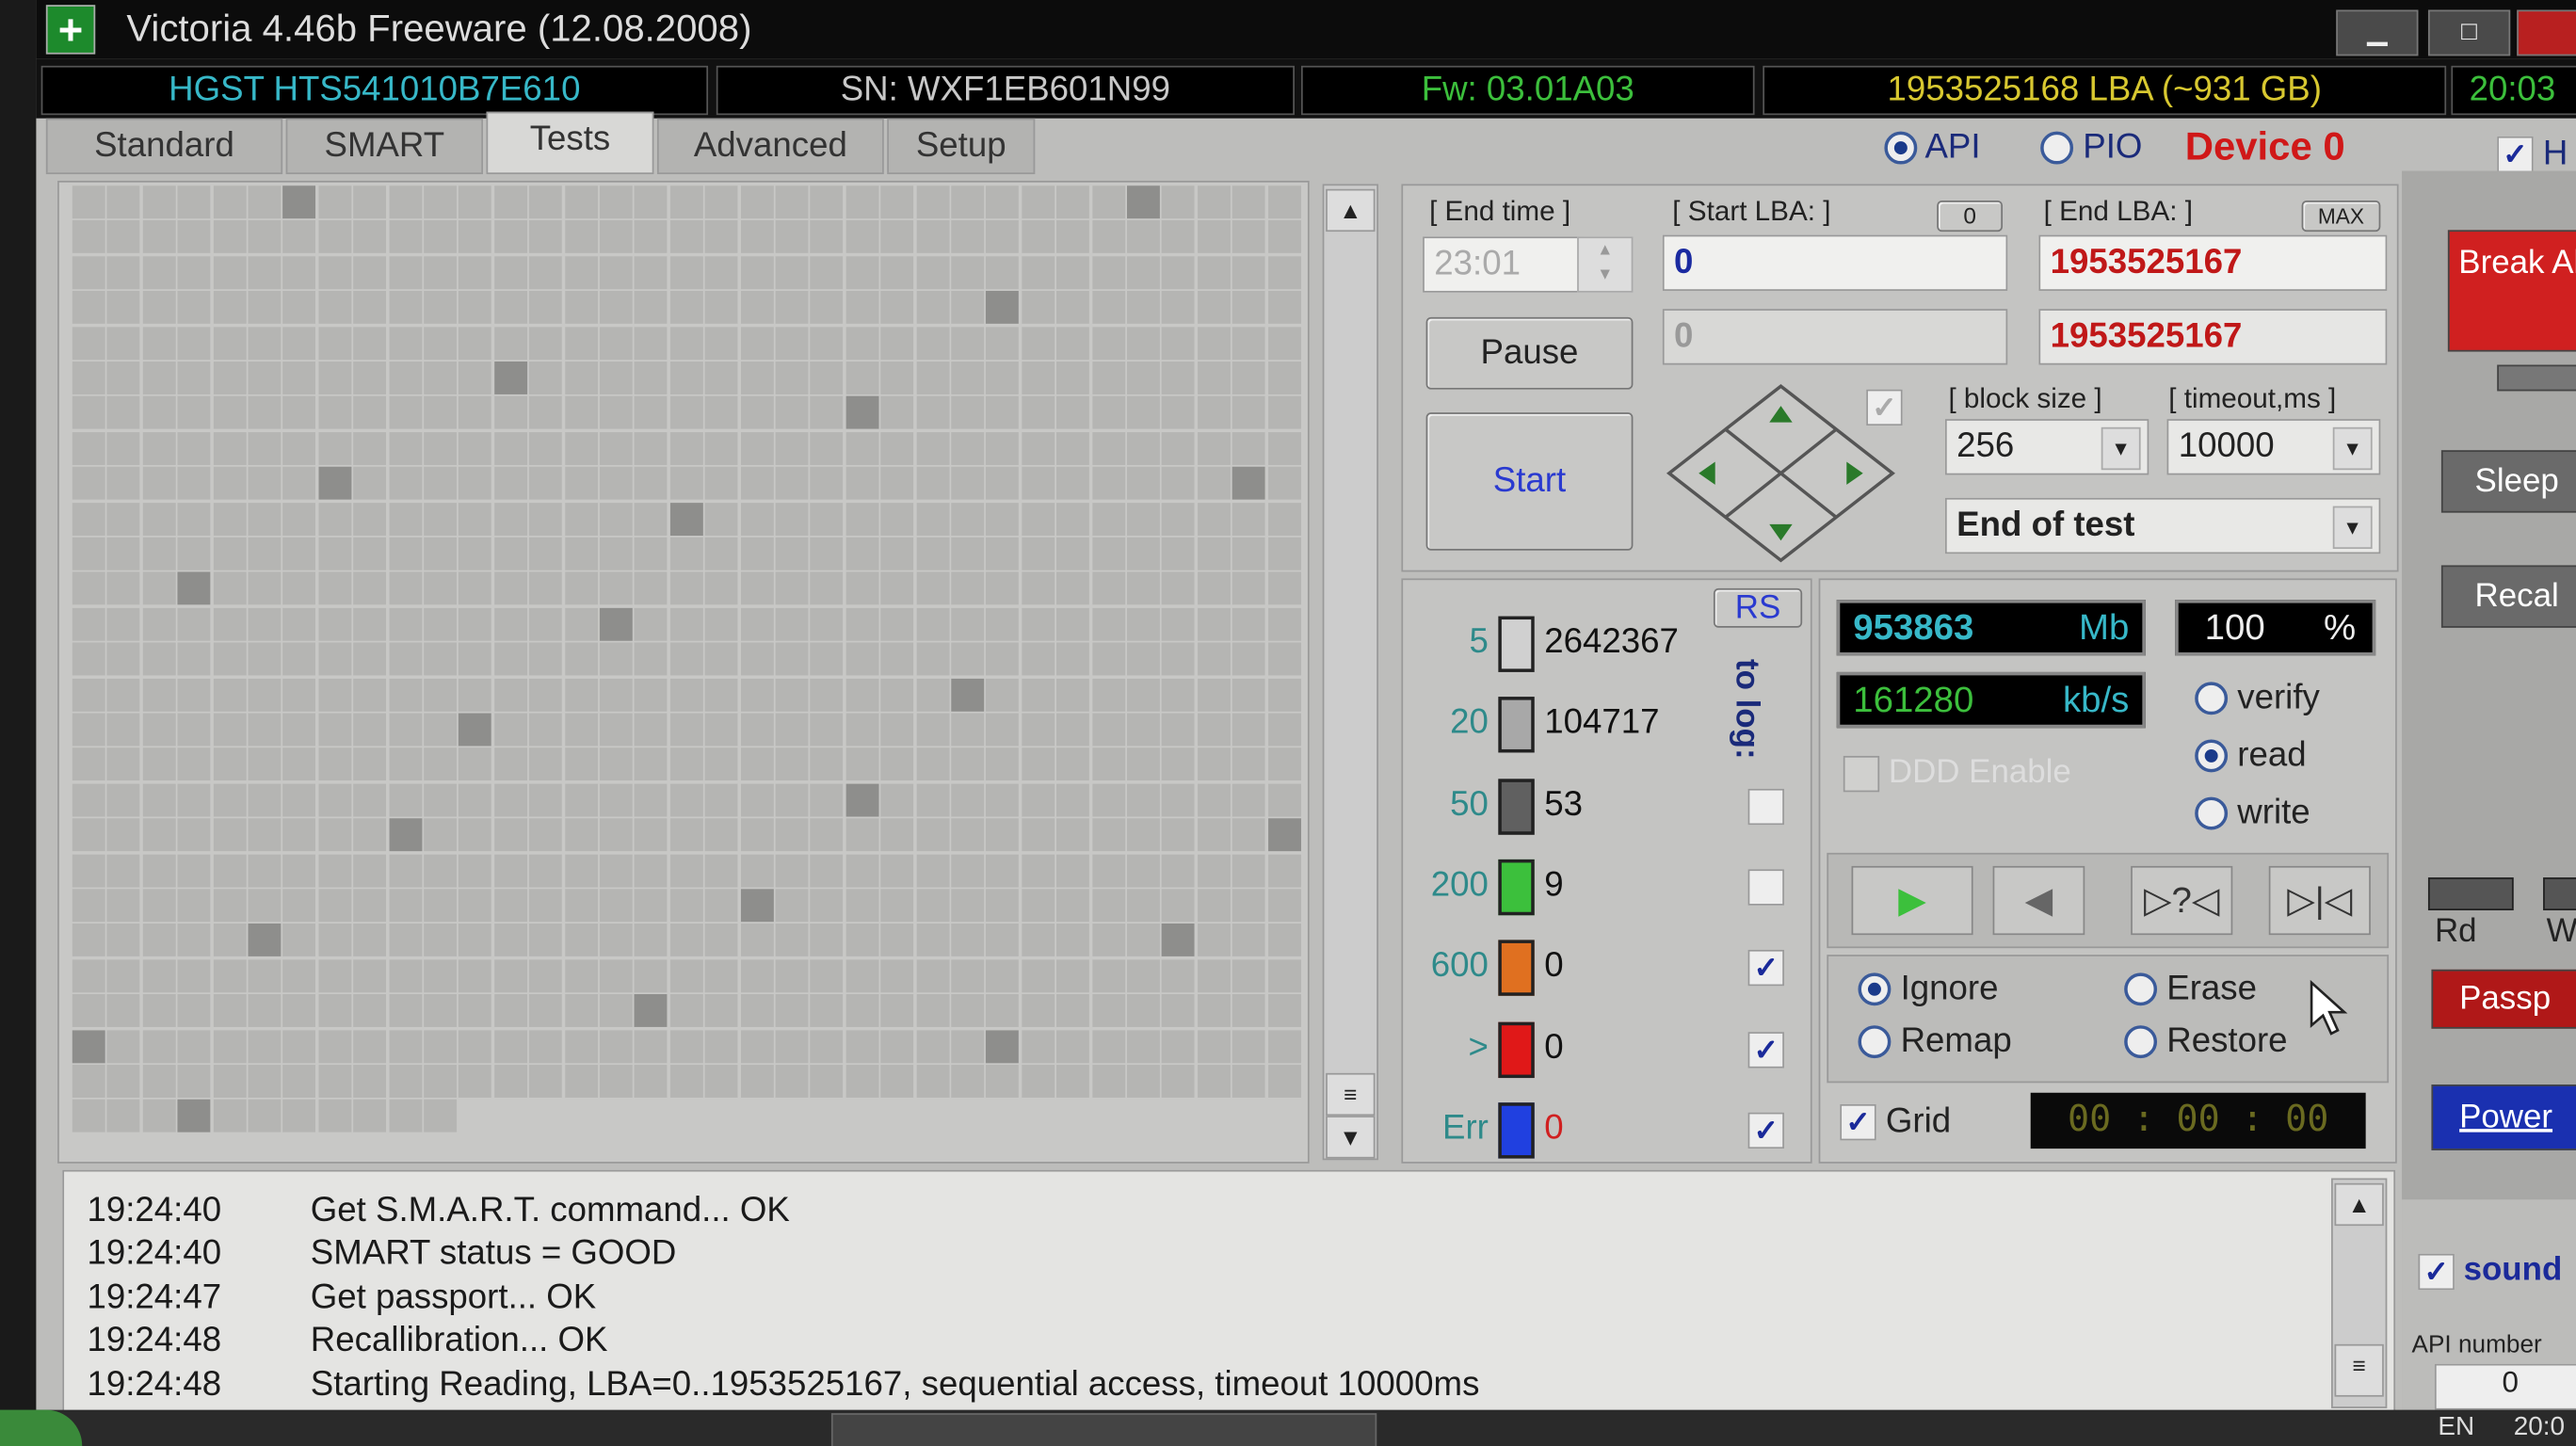 The width and height of the screenshot is (2576, 1446). I want to click on break-all-button: Break All, so click(2511, 291).